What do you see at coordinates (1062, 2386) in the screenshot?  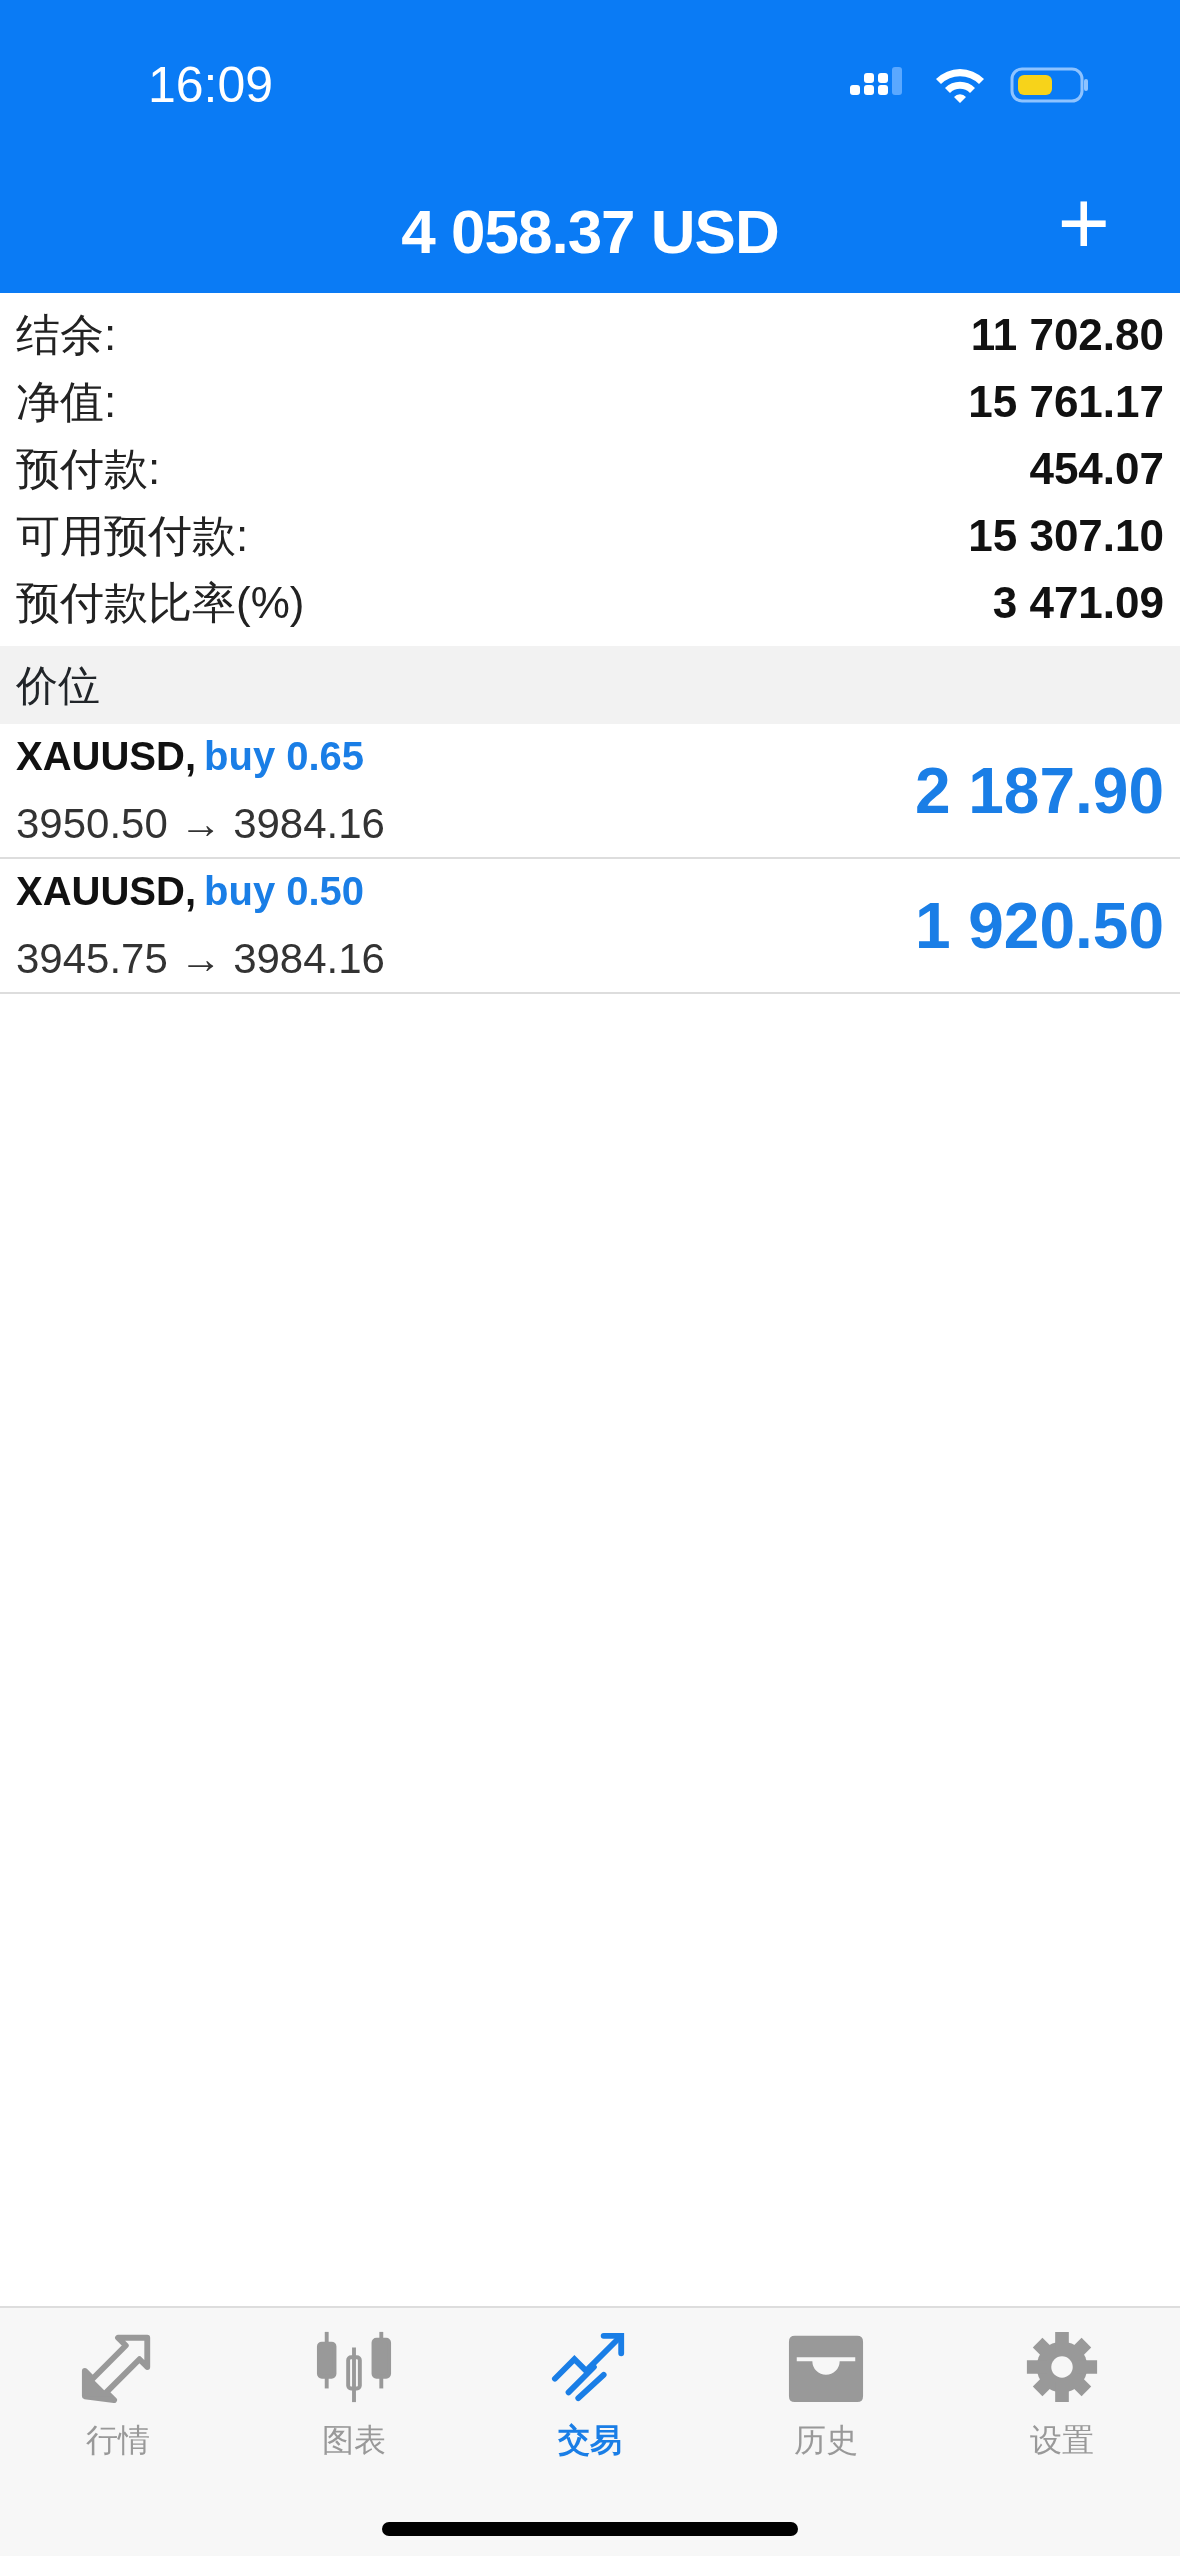 I see `tab-button: 设置` at bounding box center [1062, 2386].